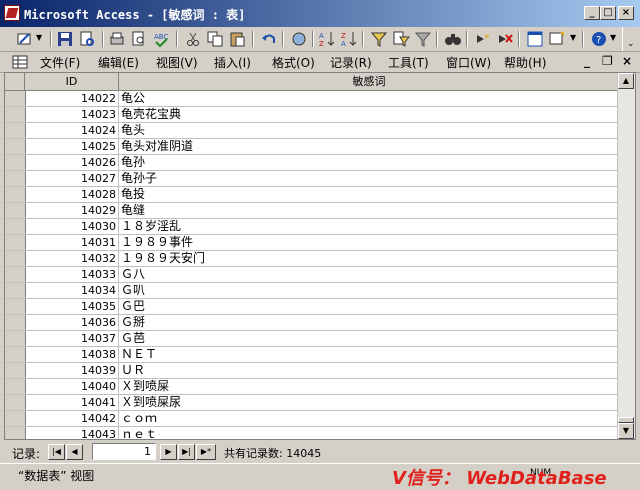 Image resolution: width=640 pixels, height=490 pixels. What do you see at coordinates (312, 307) in the screenshot?
I see `table-row: 14035 Ｇ巴` at bounding box center [312, 307].